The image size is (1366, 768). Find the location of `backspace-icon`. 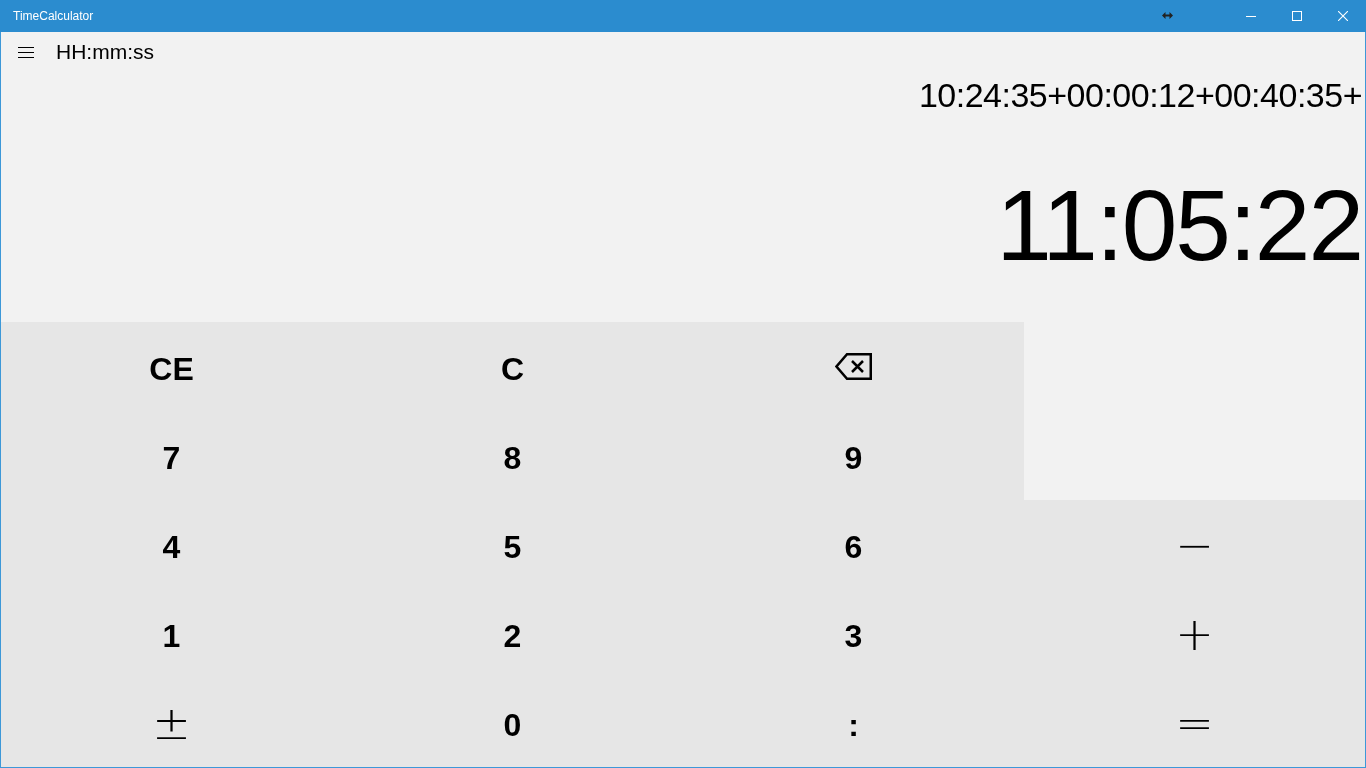

backspace-icon is located at coordinates (853, 366).